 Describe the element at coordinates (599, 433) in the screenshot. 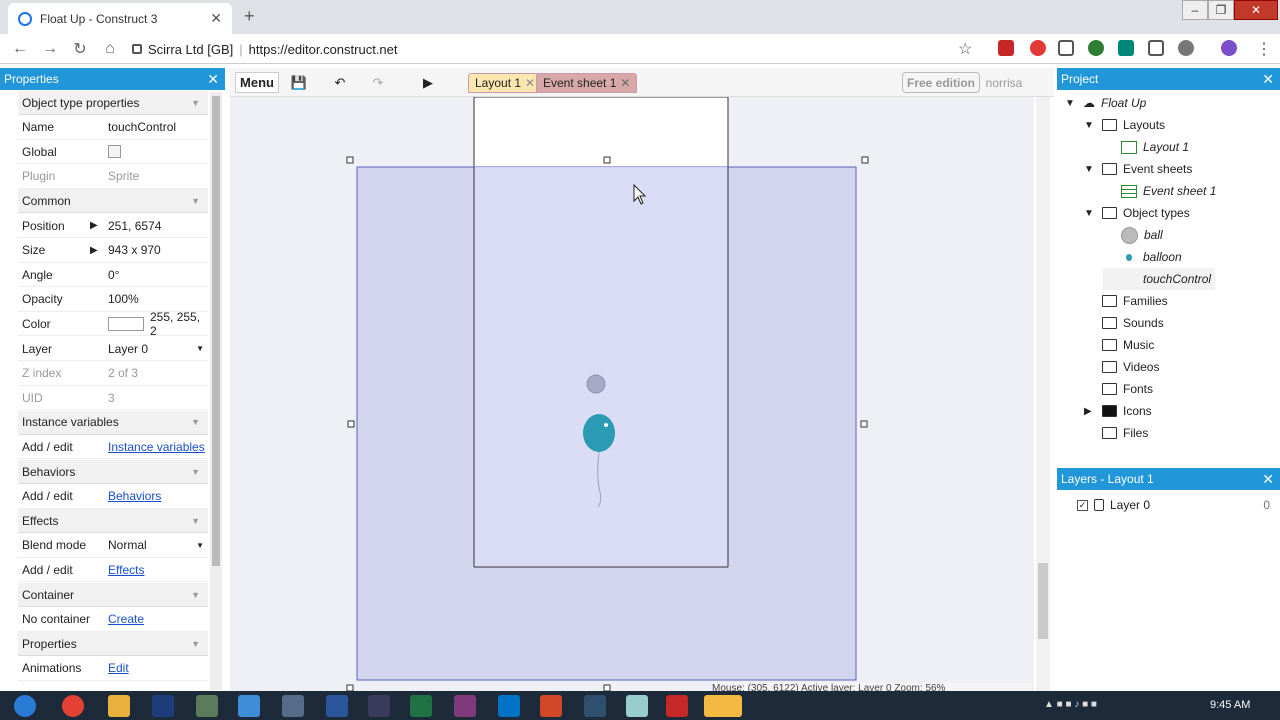

I see `balloon-sprite` at that location.